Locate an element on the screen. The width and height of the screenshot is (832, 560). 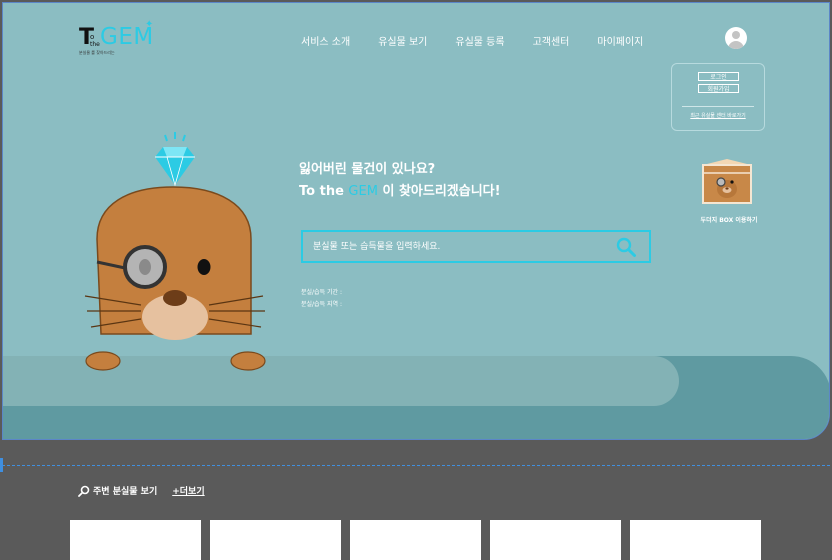
main-nav: 서비스 소개 유실물 보기 유실물 등록 고객센터 마이페이지 is located at coordinates (486, 41).